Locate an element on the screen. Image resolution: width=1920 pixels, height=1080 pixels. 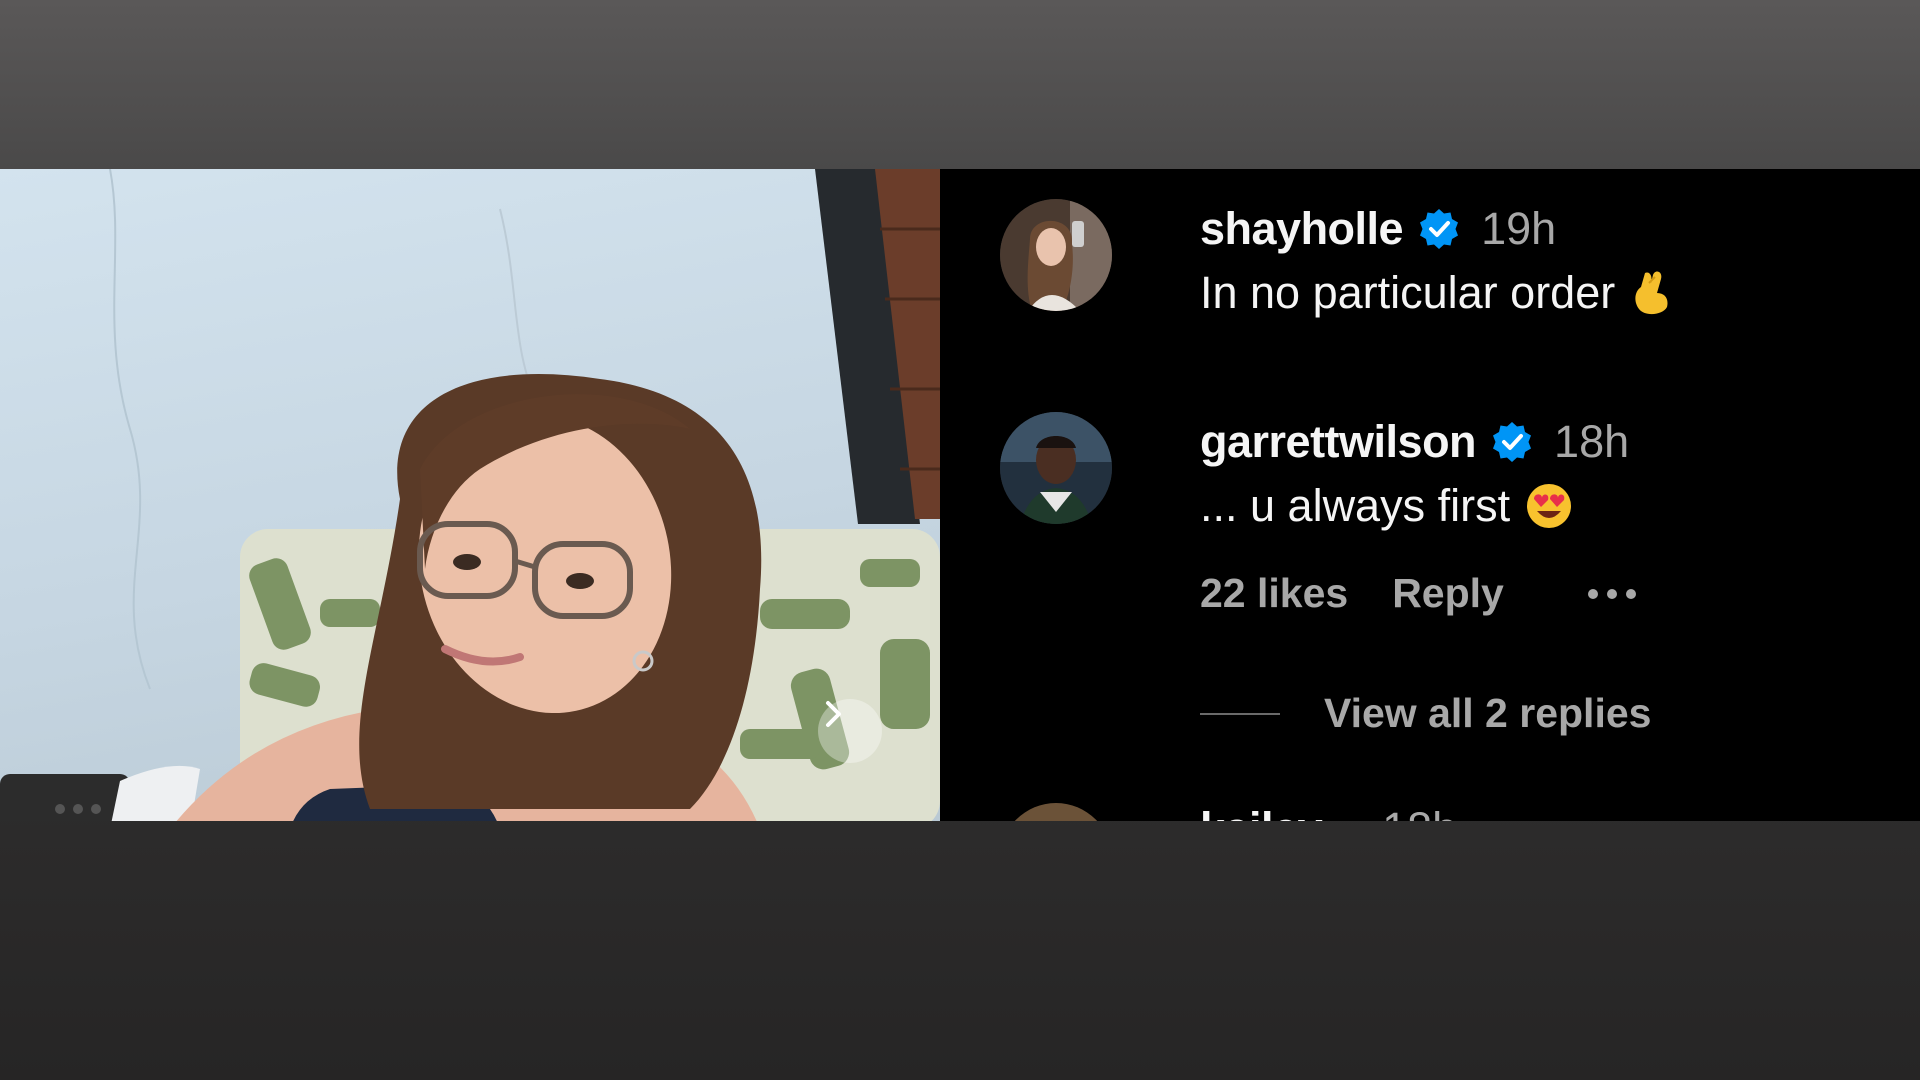
comment-text-row: ... u always first is located at coordinates (1386, 506).